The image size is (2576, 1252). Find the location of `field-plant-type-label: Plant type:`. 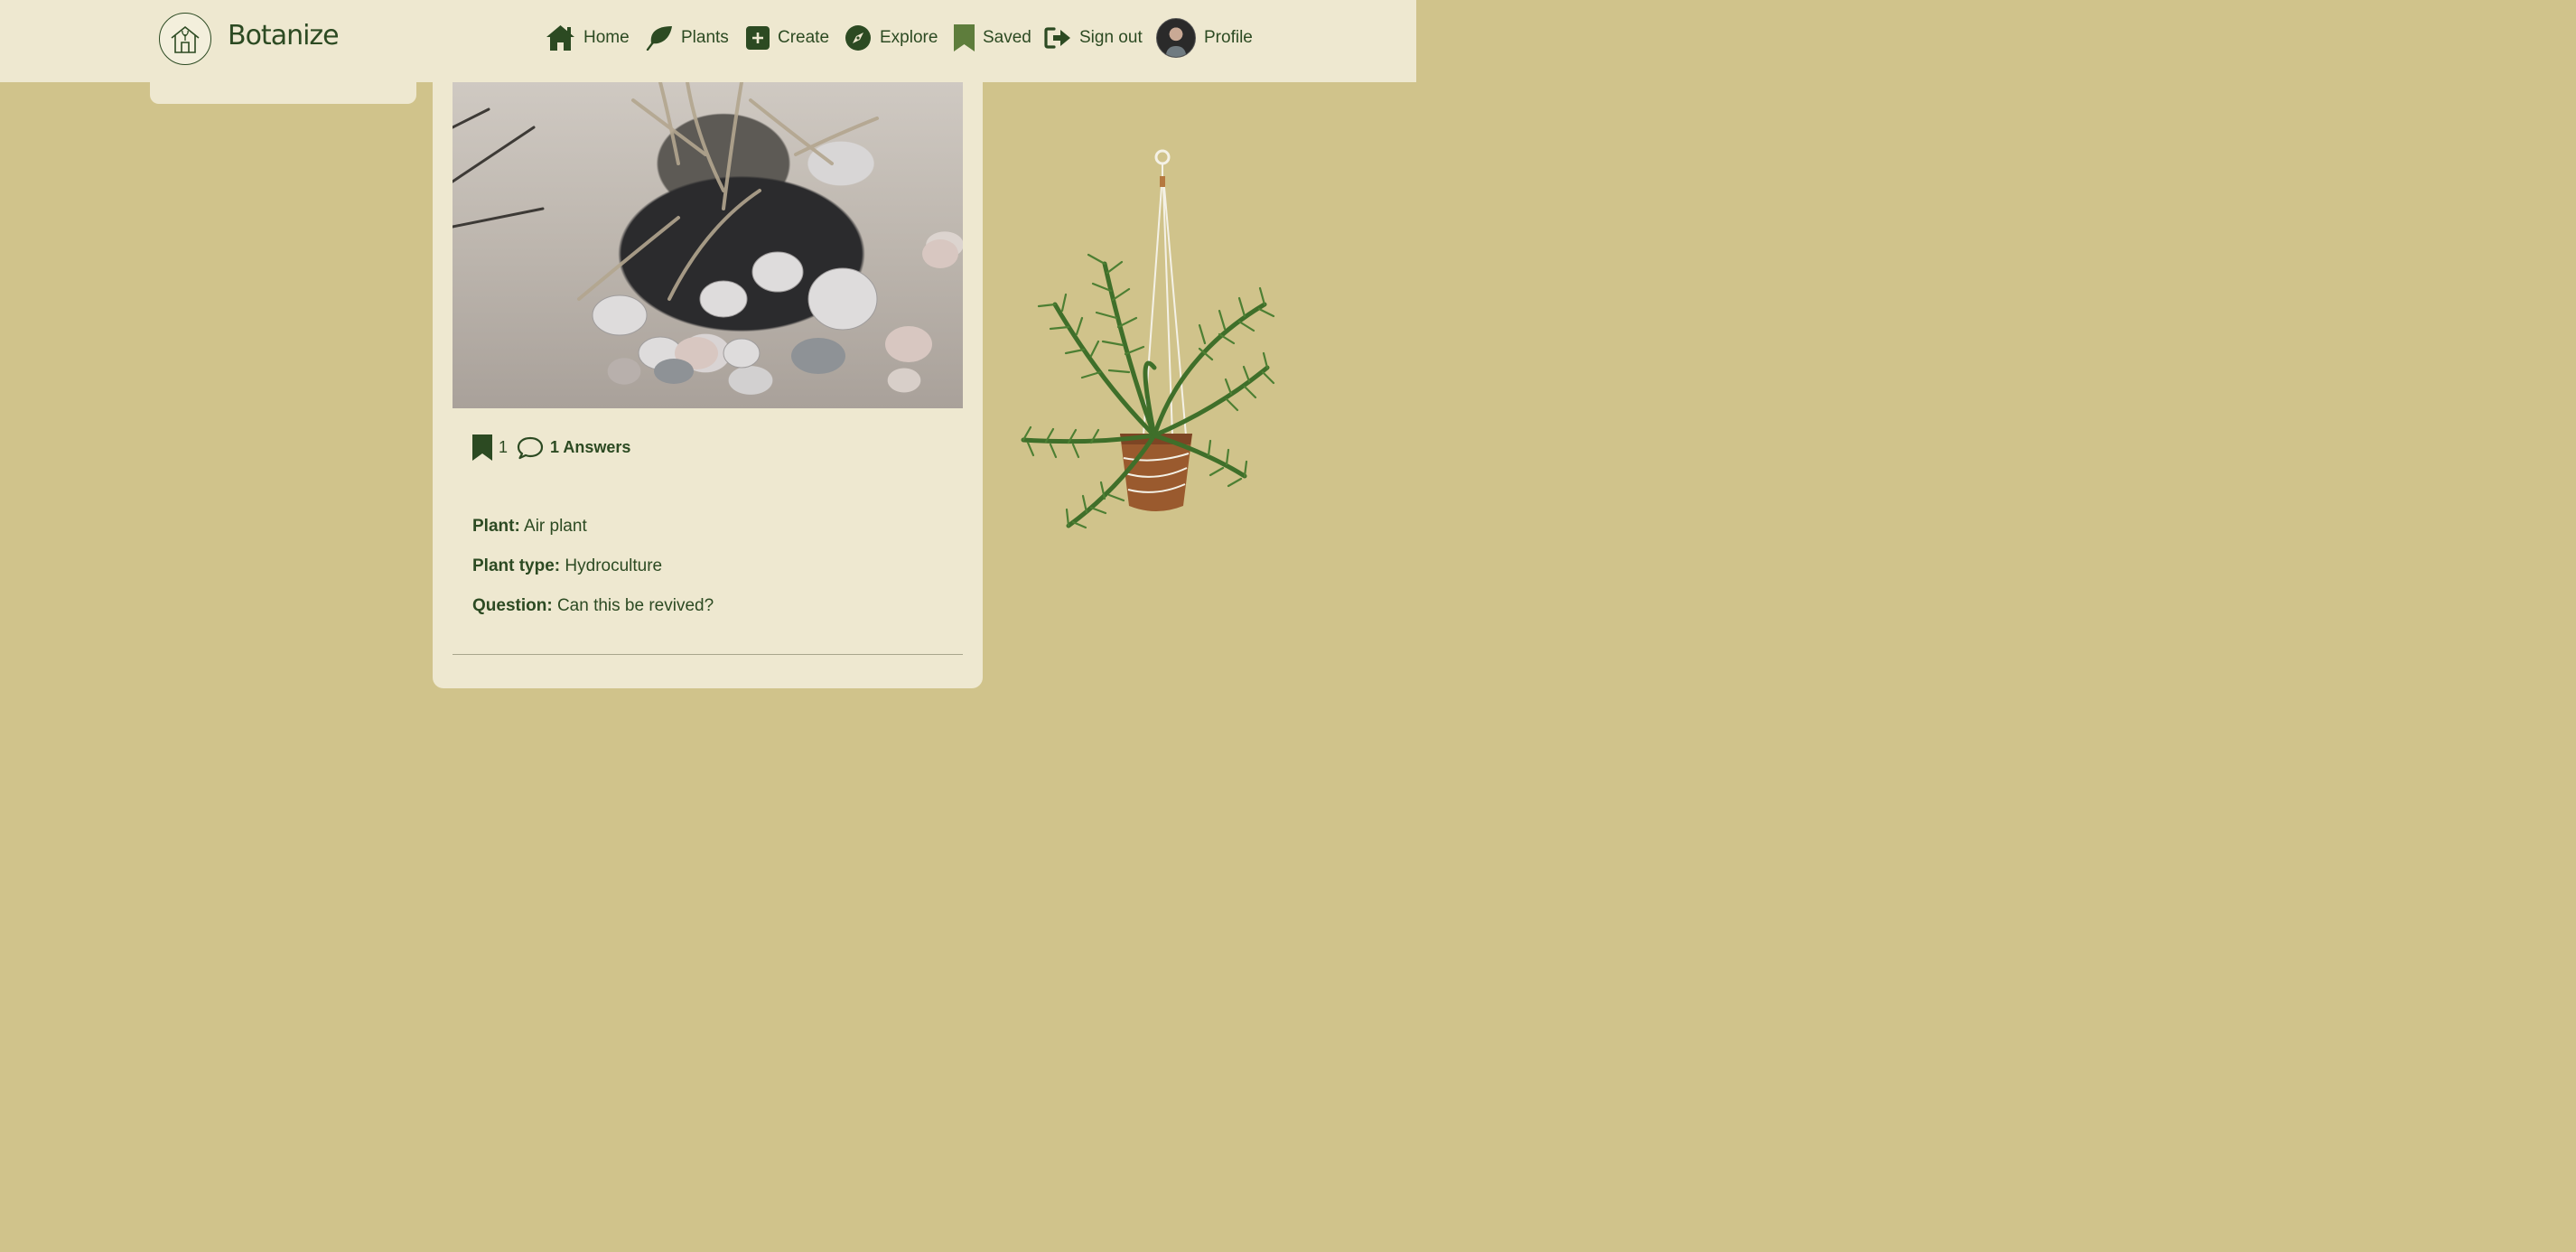

field-plant-type-label: Plant type: is located at coordinates (516, 565).